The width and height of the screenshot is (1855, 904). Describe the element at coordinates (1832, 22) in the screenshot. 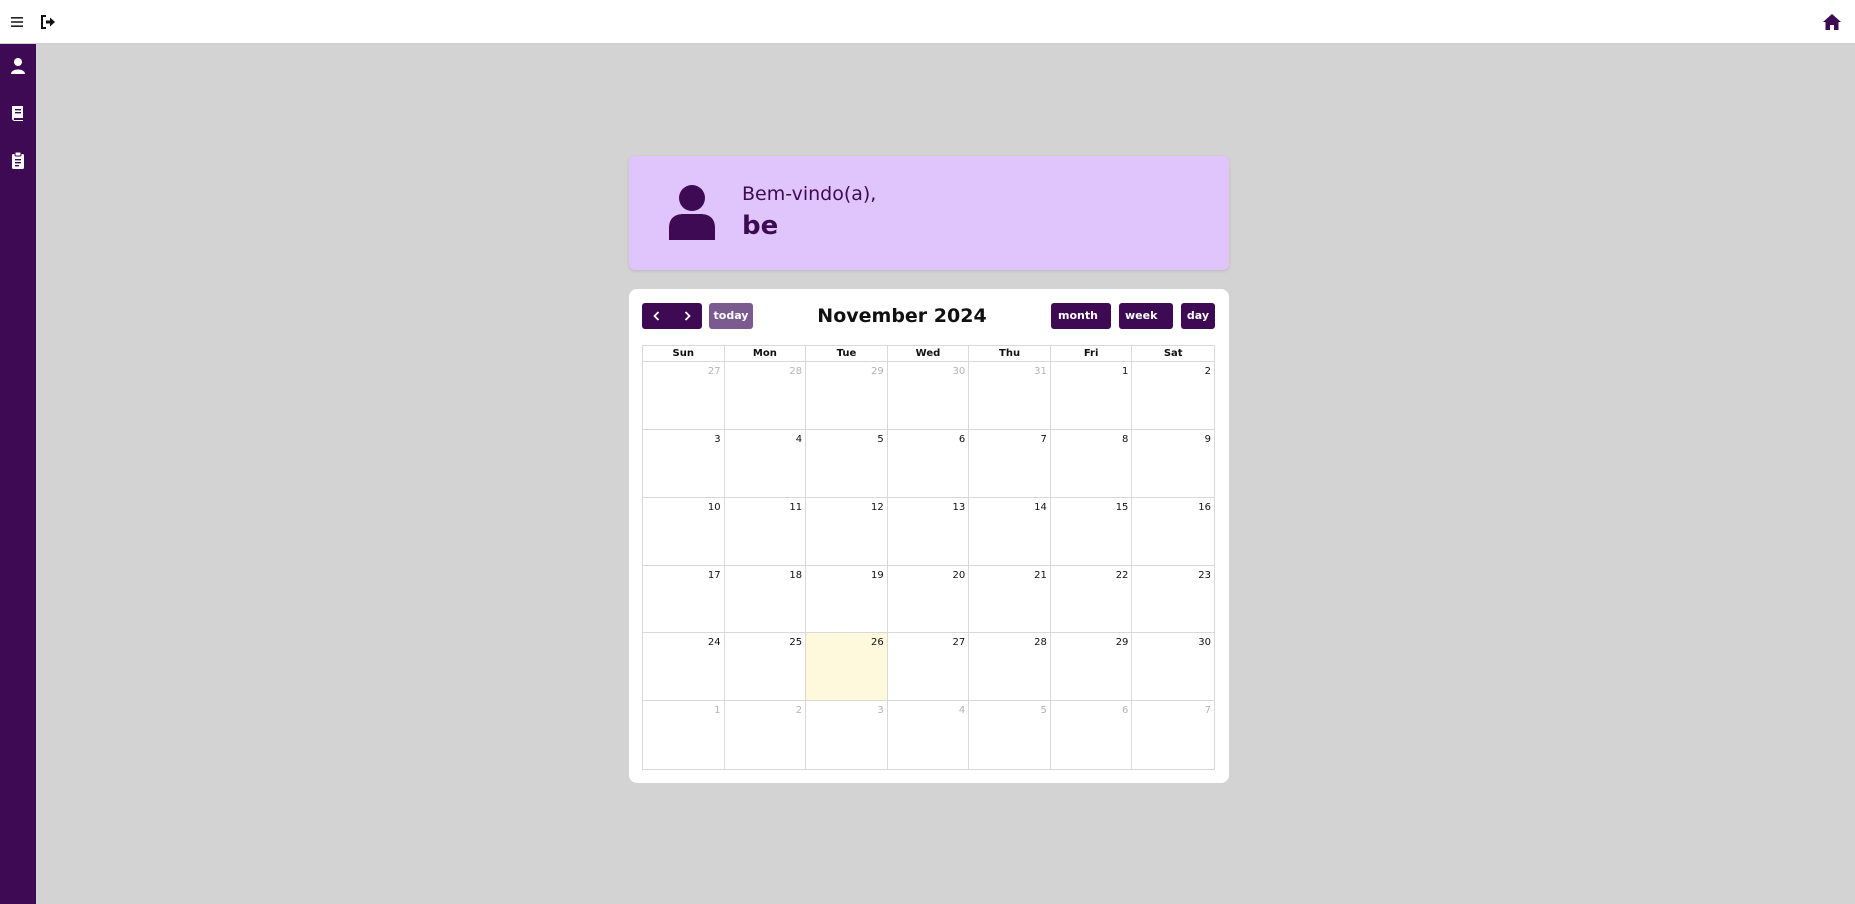

I see `home-icon` at that location.